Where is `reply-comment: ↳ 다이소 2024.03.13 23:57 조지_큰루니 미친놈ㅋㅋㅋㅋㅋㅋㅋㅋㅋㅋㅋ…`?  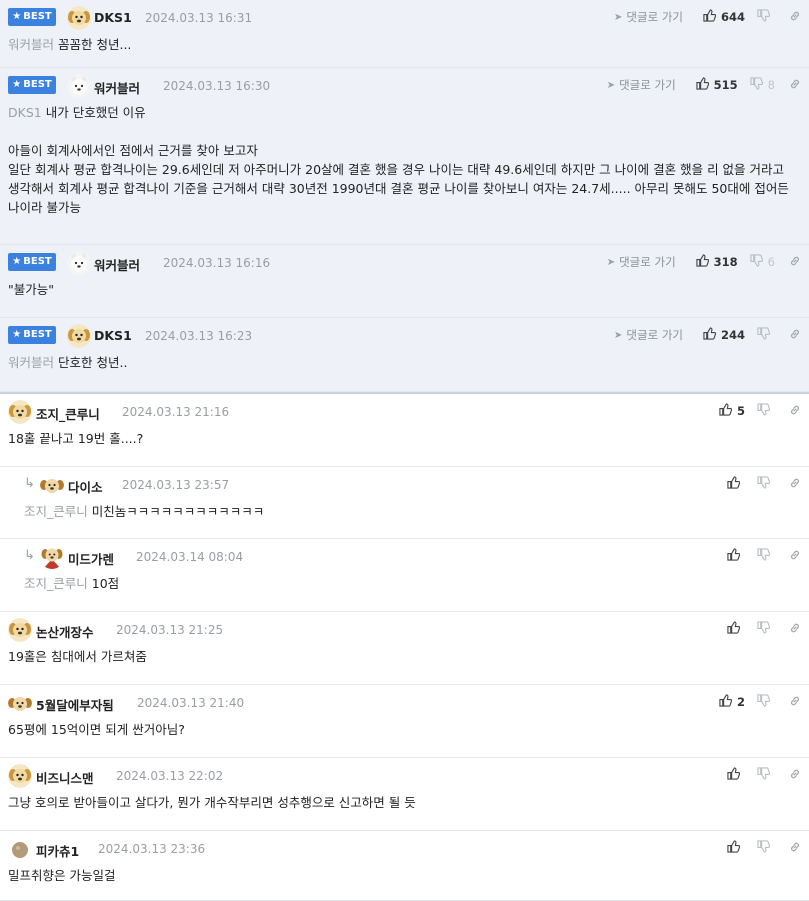
reply-comment: ↳ 다이소 2024.03.13 23:57 조지_큰루니 미친놈ㅋㅋㅋㅋㅋㅋㅋㅋㅋㅋㅋ… is located at coordinates (404, 503).